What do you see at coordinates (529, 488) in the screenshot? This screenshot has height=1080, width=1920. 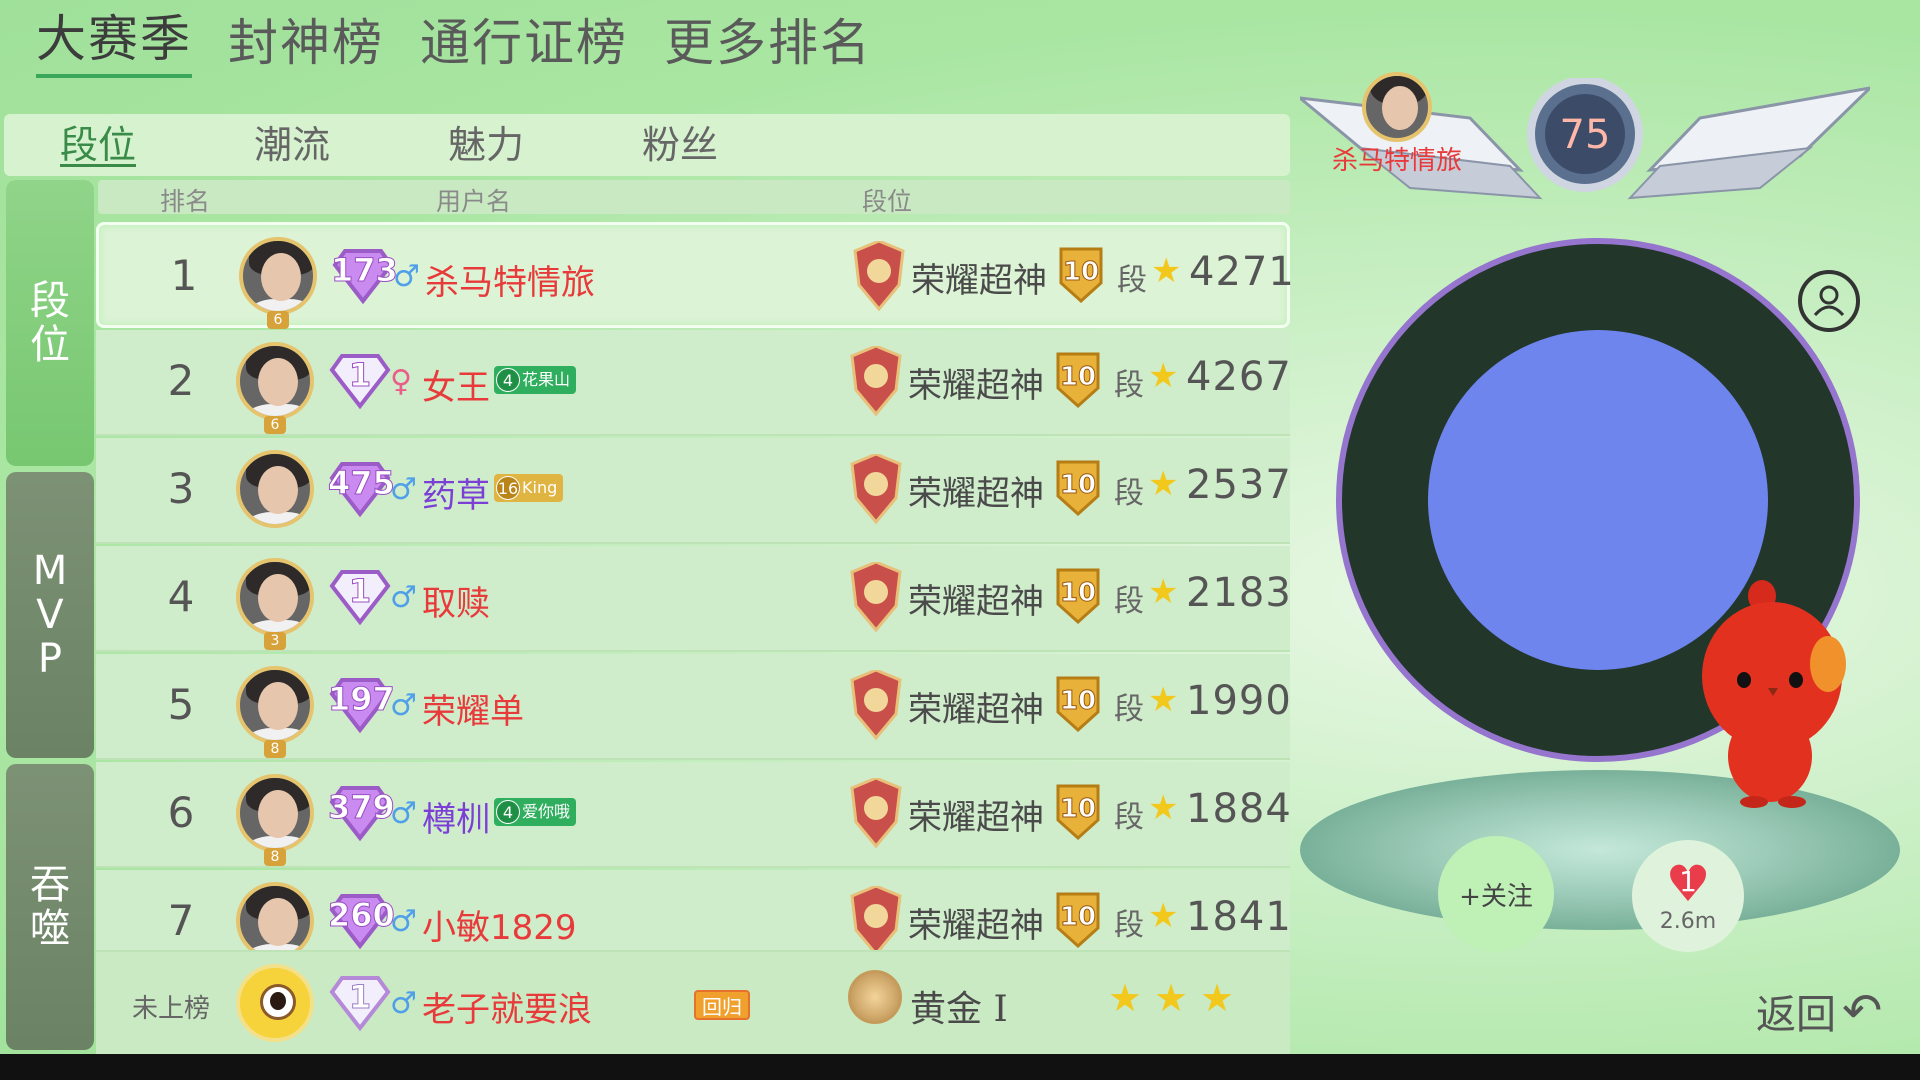 I see `club-tag: 16 King` at bounding box center [529, 488].